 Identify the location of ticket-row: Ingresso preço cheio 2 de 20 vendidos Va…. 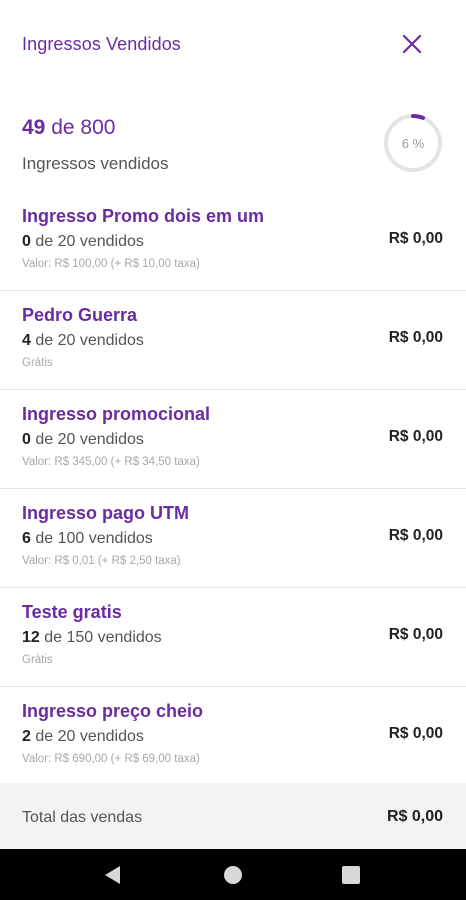
(233, 735).